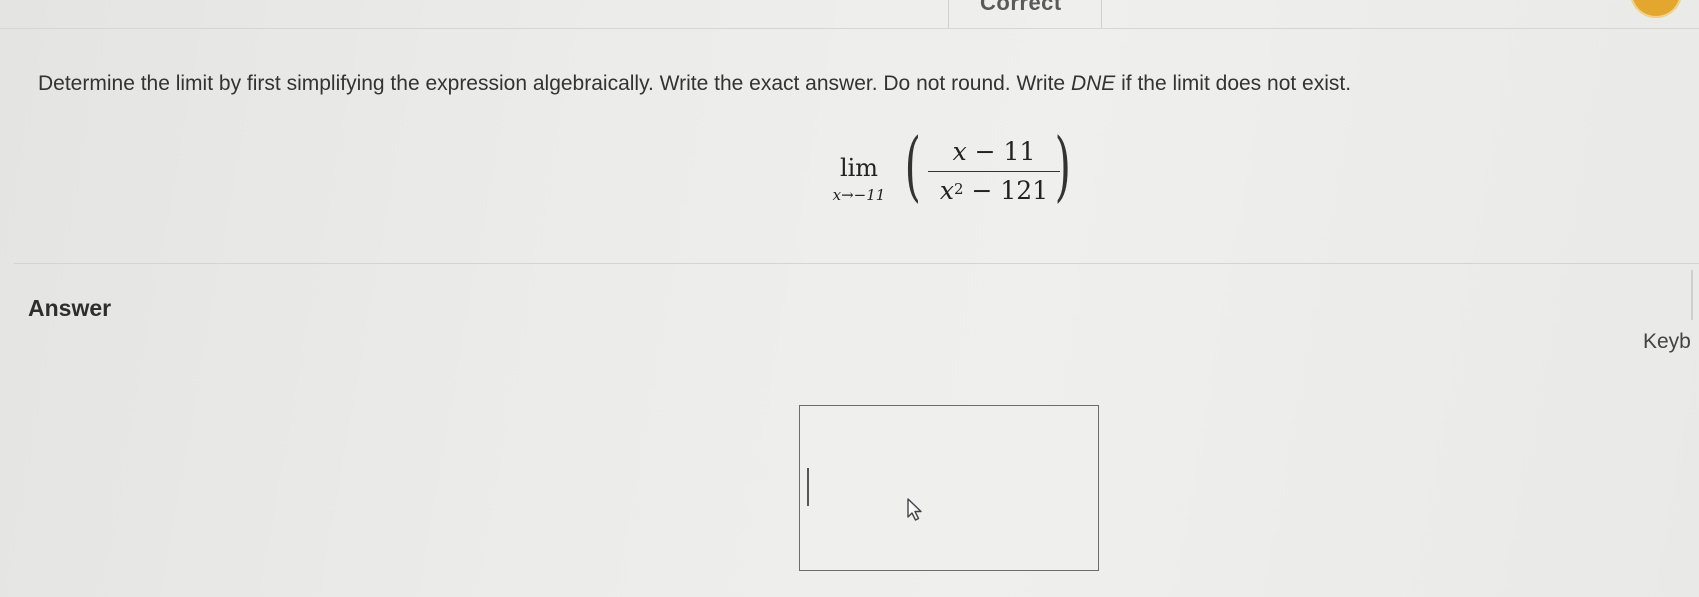  What do you see at coordinates (1093, 83) in the screenshot?
I see `question-dne-emphasis: DNE` at bounding box center [1093, 83].